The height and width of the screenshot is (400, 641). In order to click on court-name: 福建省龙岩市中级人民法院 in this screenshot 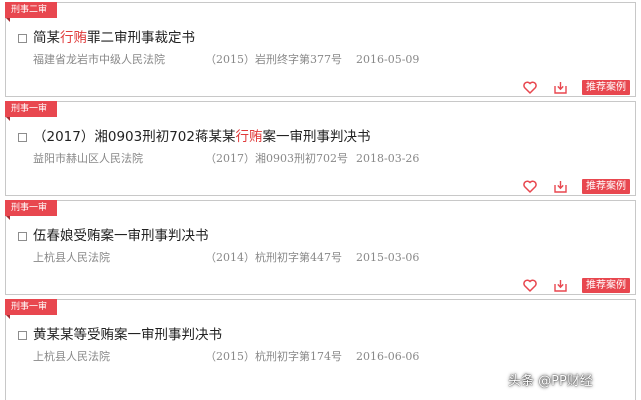, I will do `click(99, 59)`.